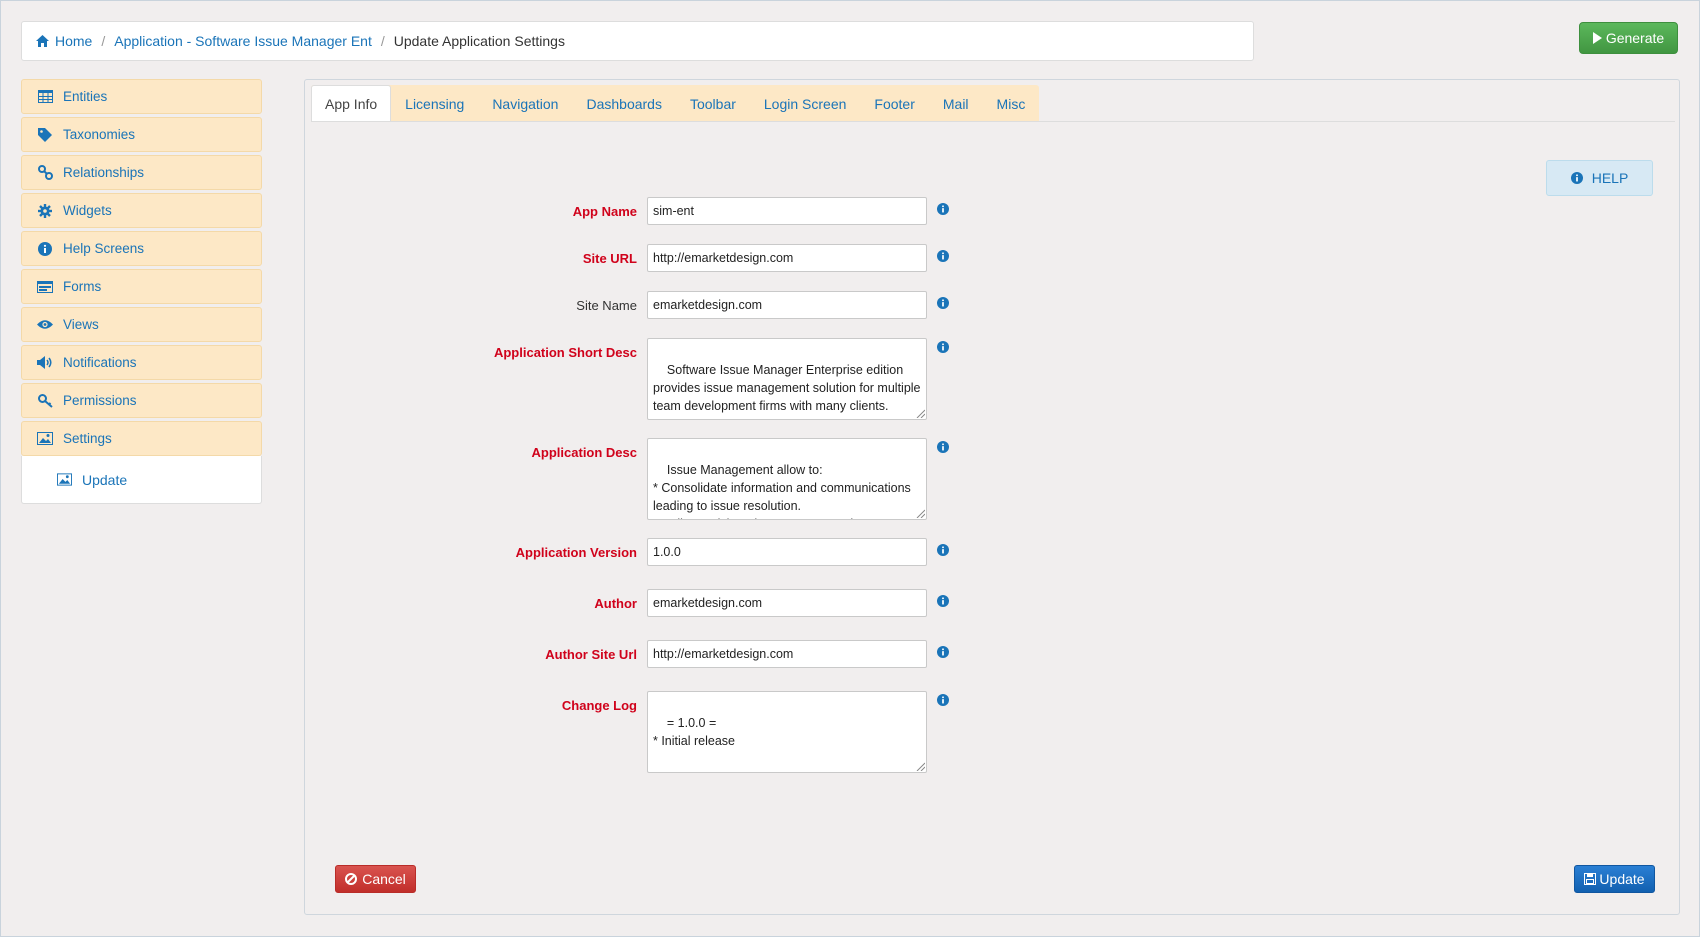 This screenshot has width=1700, height=937. Describe the element at coordinates (787, 552) in the screenshot. I see `app-version-input: 1.0.0` at that location.